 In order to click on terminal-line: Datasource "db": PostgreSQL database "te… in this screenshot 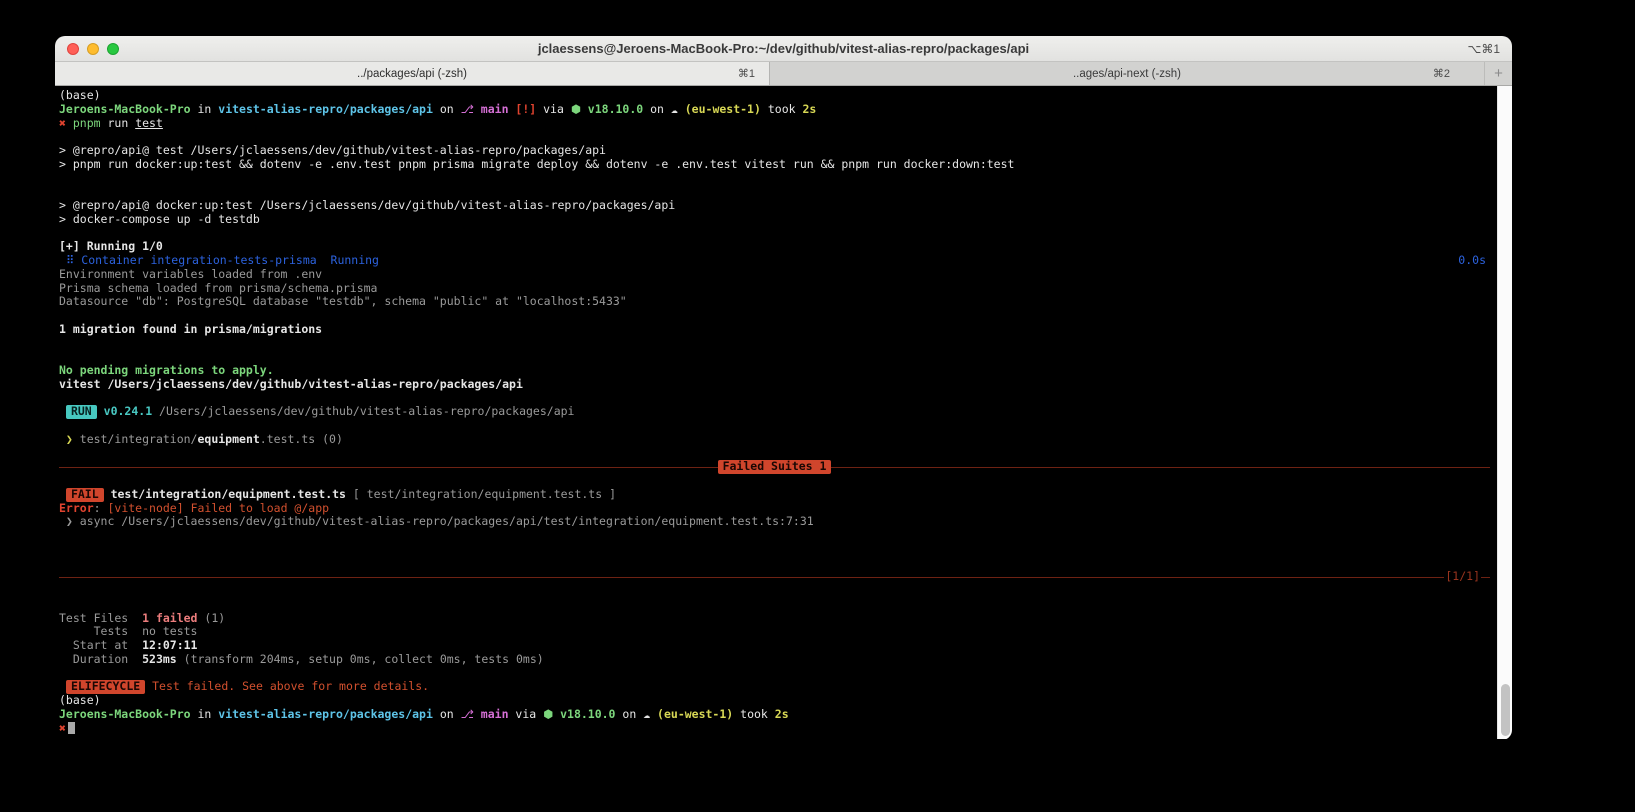, I will do `click(343, 301)`.